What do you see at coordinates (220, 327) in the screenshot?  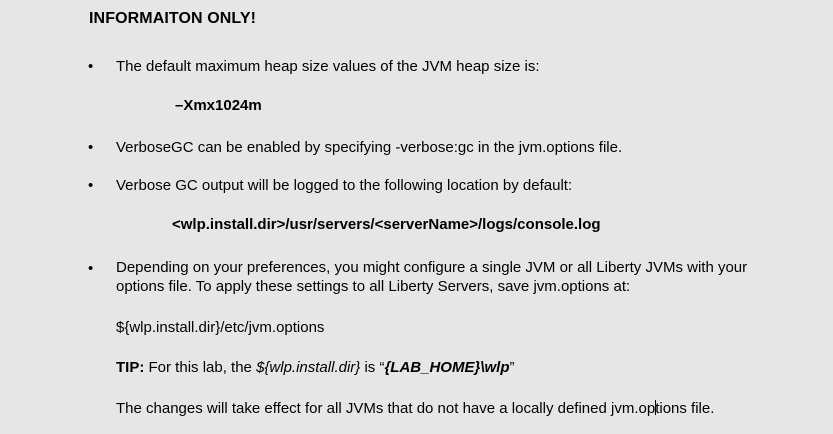 I see `jvm-options-path: ${wlp.install.dir}/etc/jvm.options` at bounding box center [220, 327].